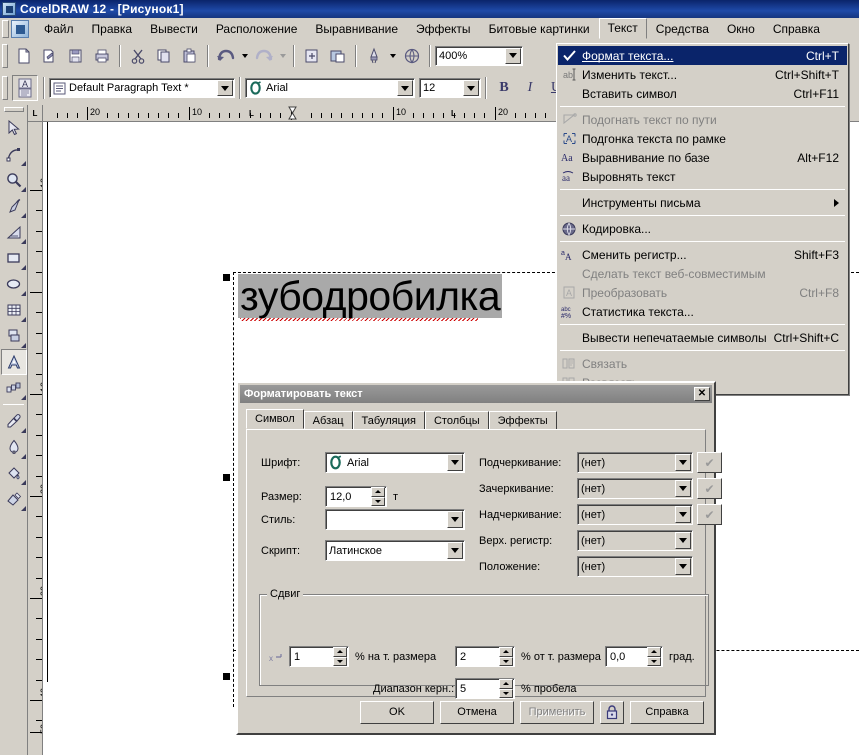  What do you see at coordinates (76, 56) in the screenshot?
I see `save-document-icon` at bounding box center [76, 56].